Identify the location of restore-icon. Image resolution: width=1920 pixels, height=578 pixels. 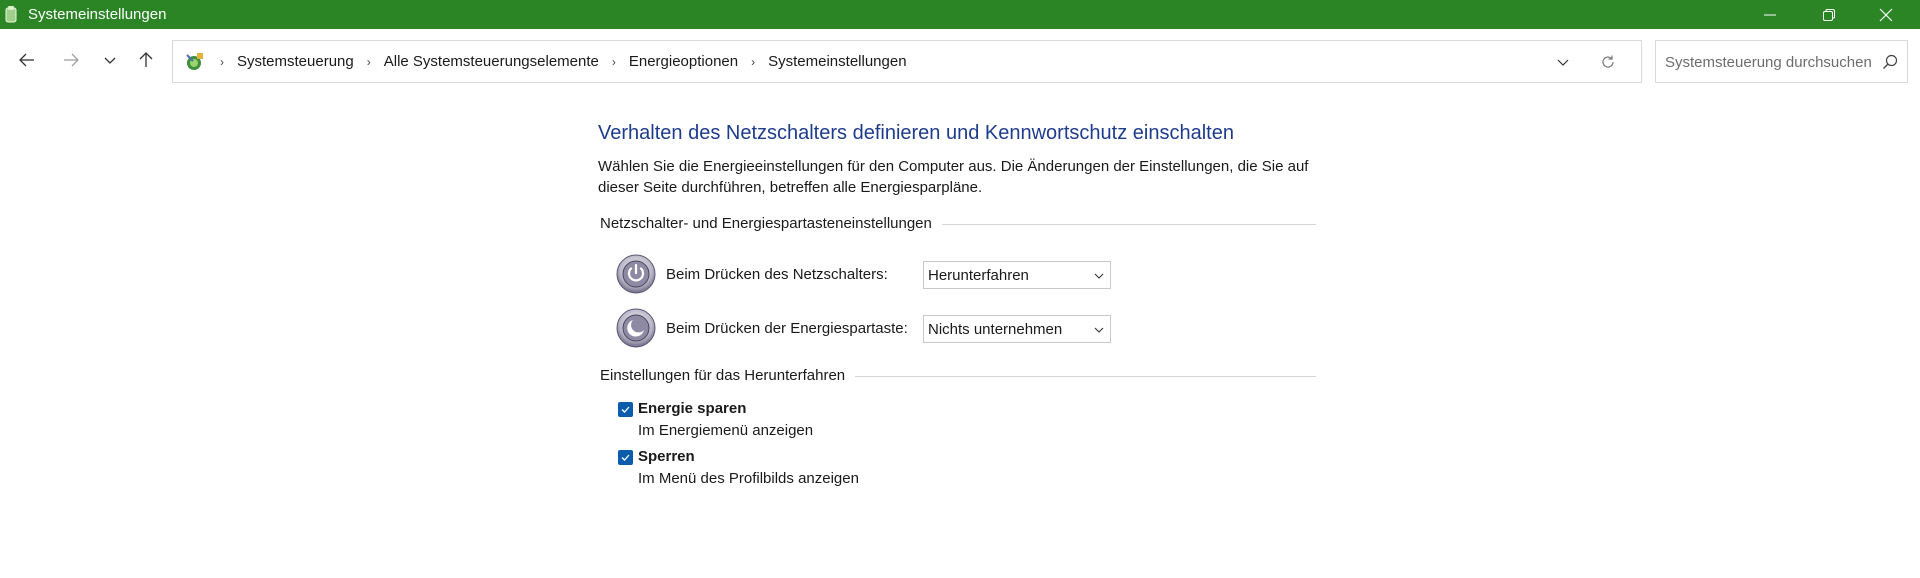
(1829, 14).